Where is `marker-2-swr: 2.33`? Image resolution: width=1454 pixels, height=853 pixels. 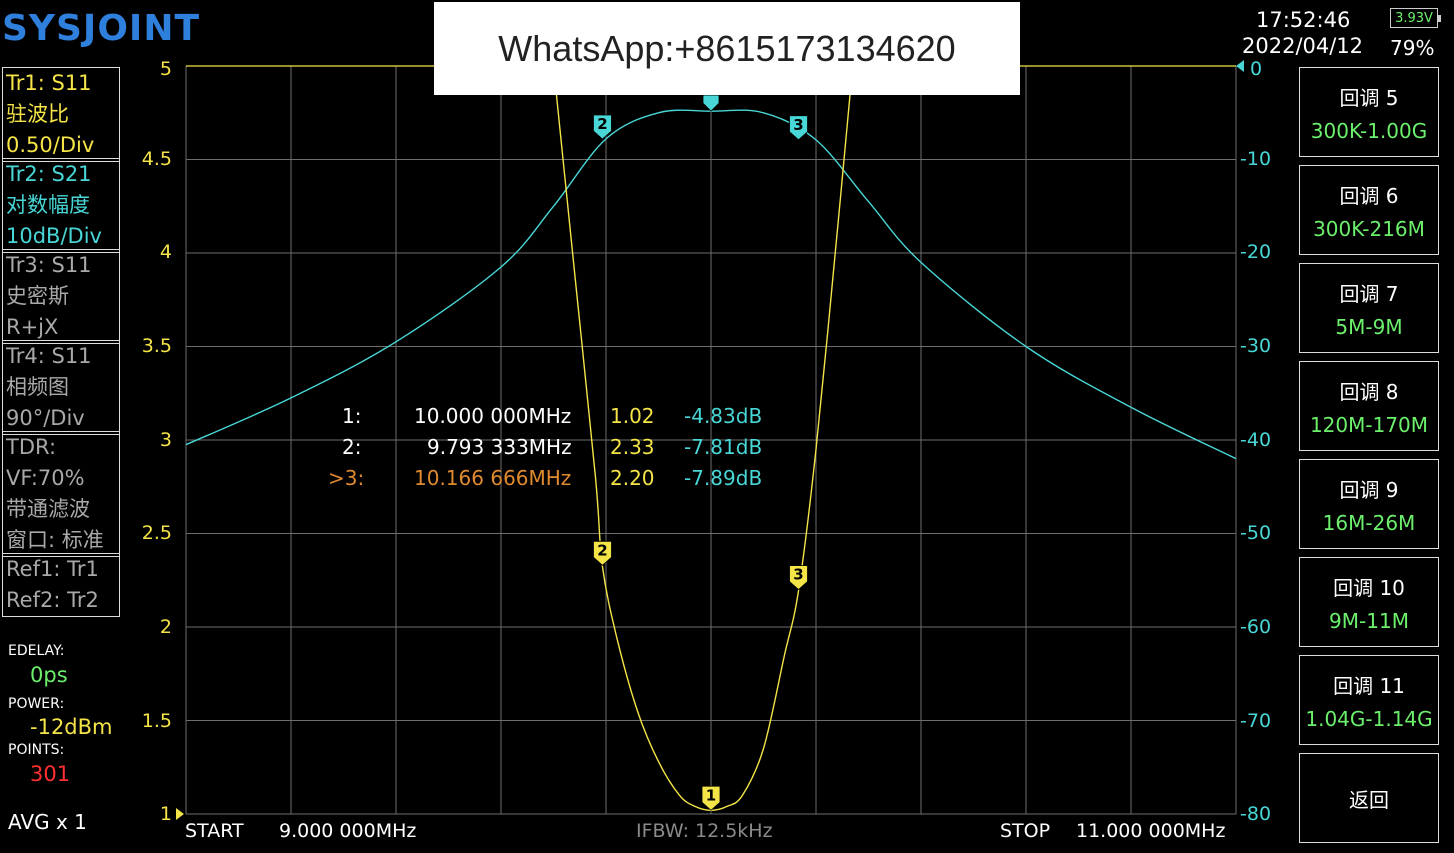 marker-2-swr: 2.33 is located at coordinates (632, 447).